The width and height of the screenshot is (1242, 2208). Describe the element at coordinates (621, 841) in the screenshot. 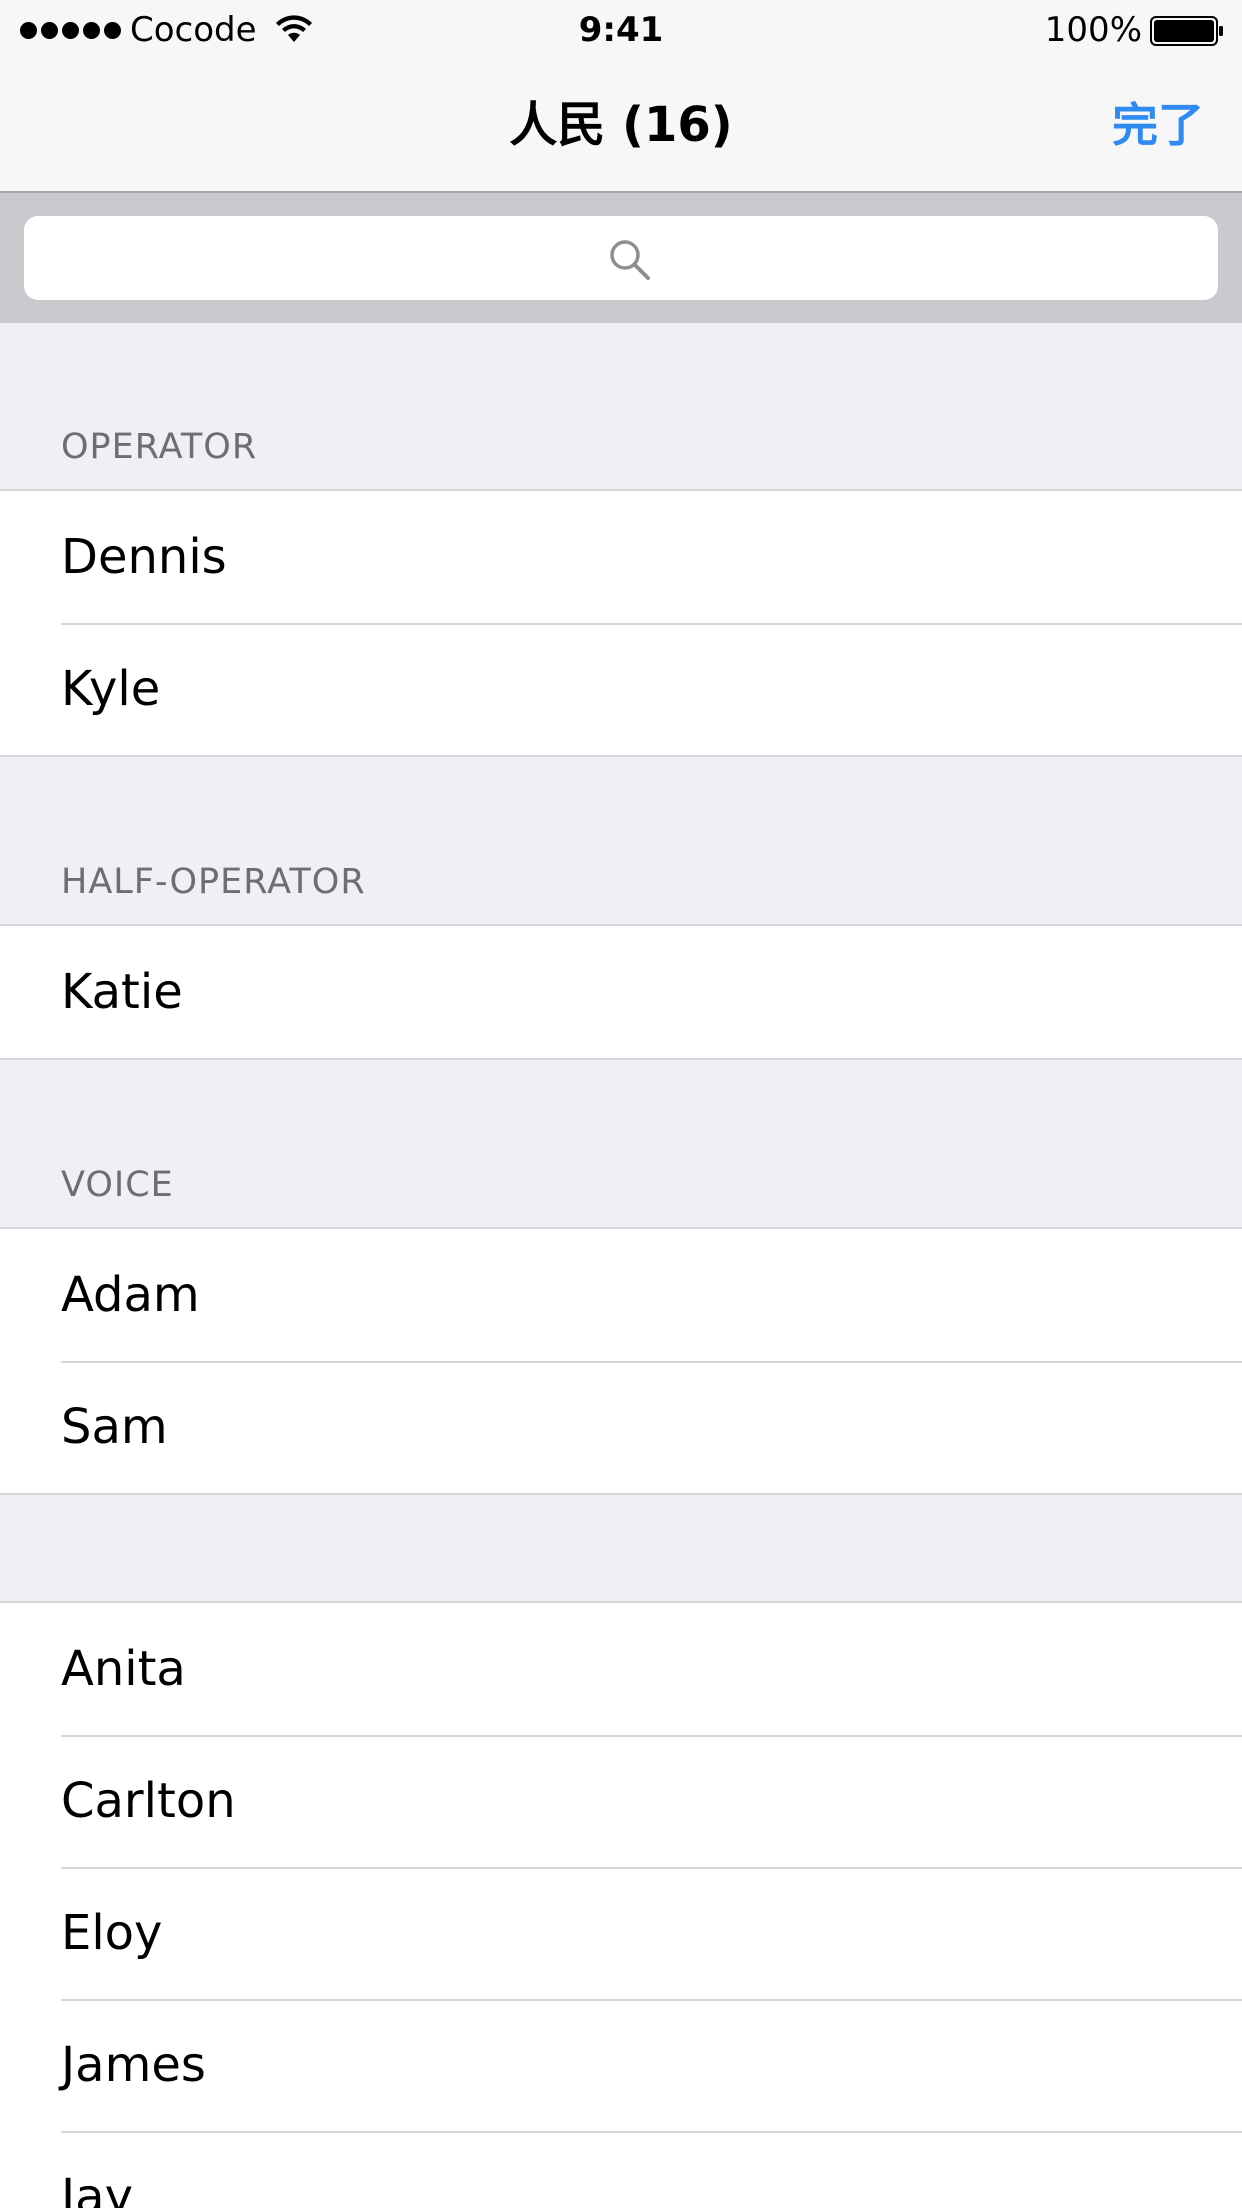

I see `section-header: HALF-OPERATOR` at that location.